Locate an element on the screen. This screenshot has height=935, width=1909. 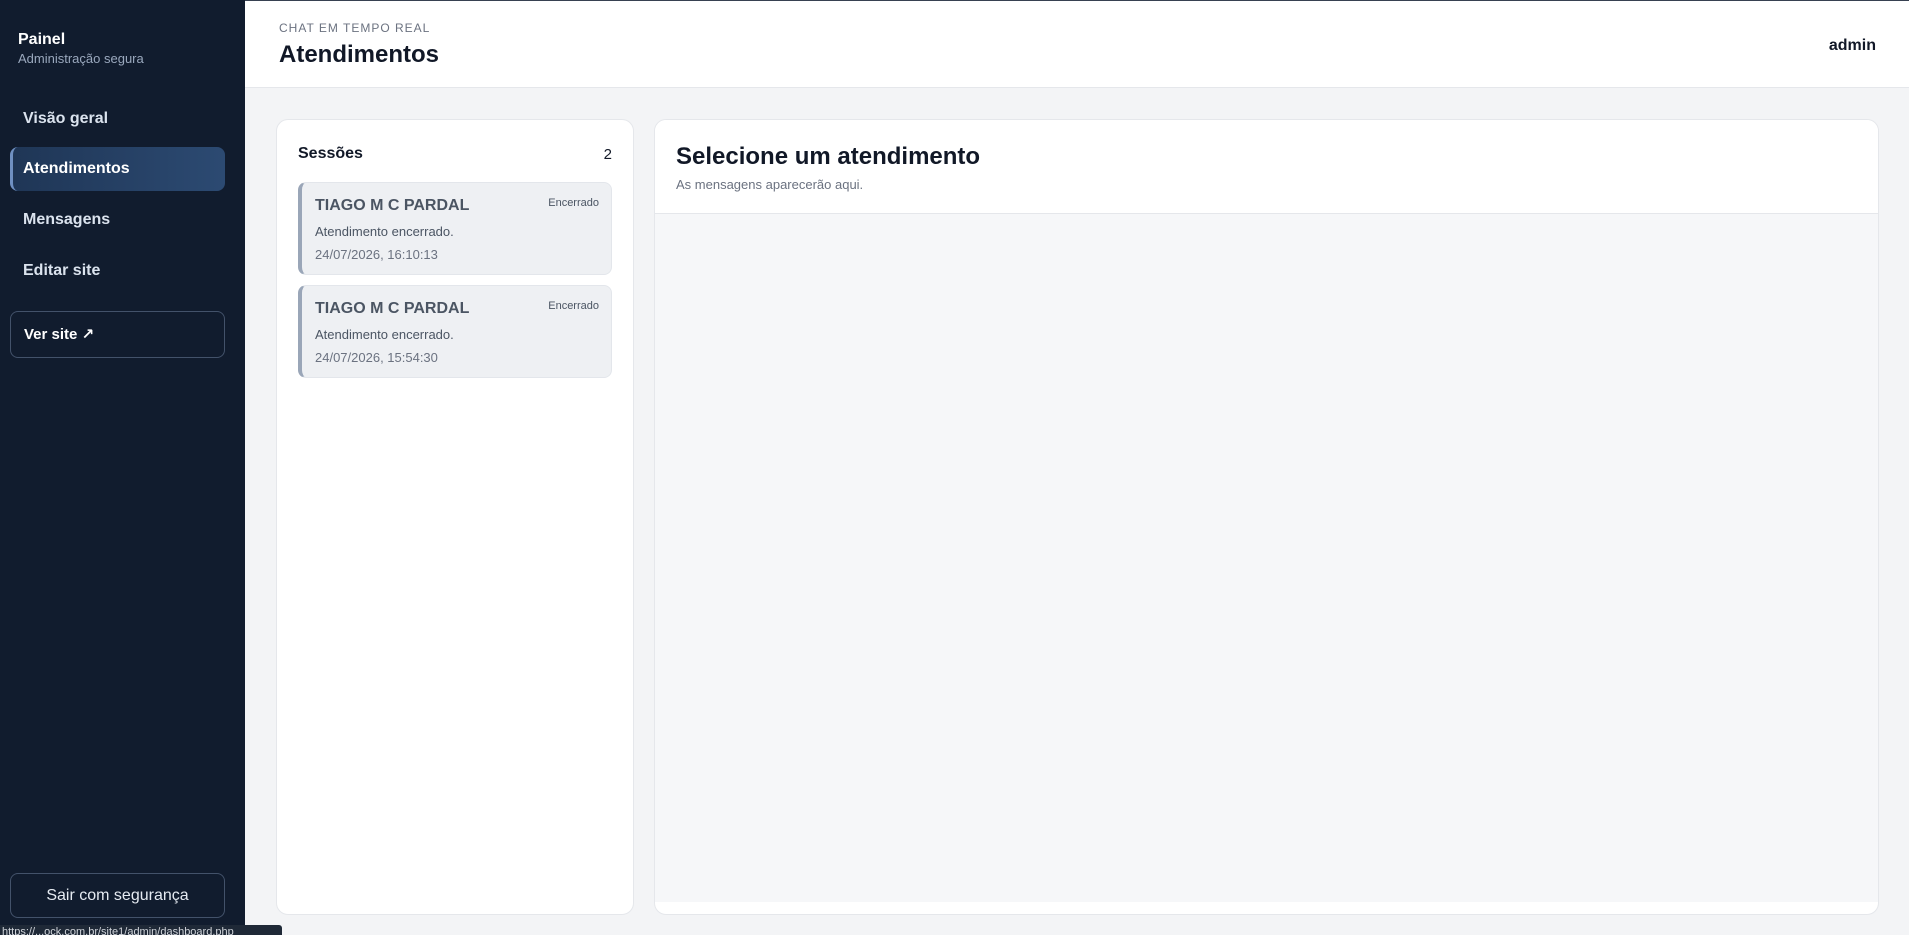
top-header: CHAT EM TEMPO REAL Atendimentos admin is located at coordinates (1077, 44).